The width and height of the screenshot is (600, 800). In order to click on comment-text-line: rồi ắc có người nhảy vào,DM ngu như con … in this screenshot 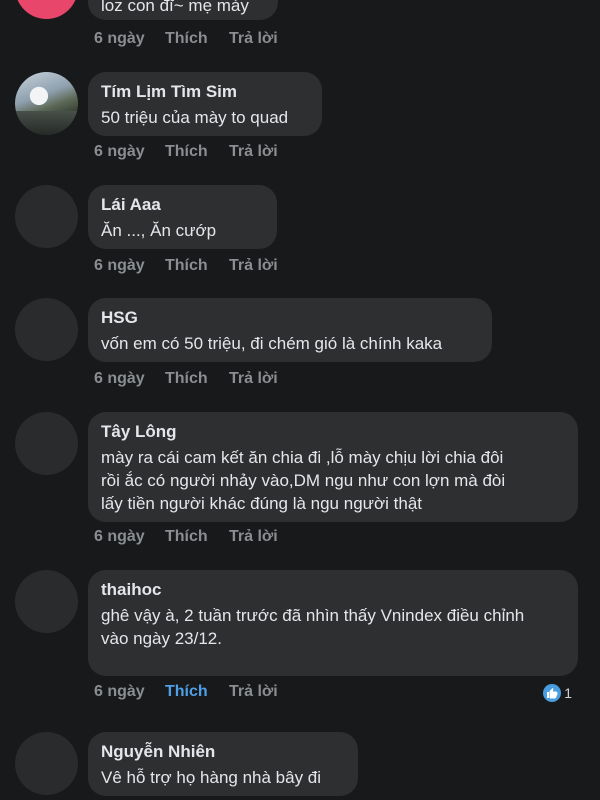, I will do `click(303, 480)`.